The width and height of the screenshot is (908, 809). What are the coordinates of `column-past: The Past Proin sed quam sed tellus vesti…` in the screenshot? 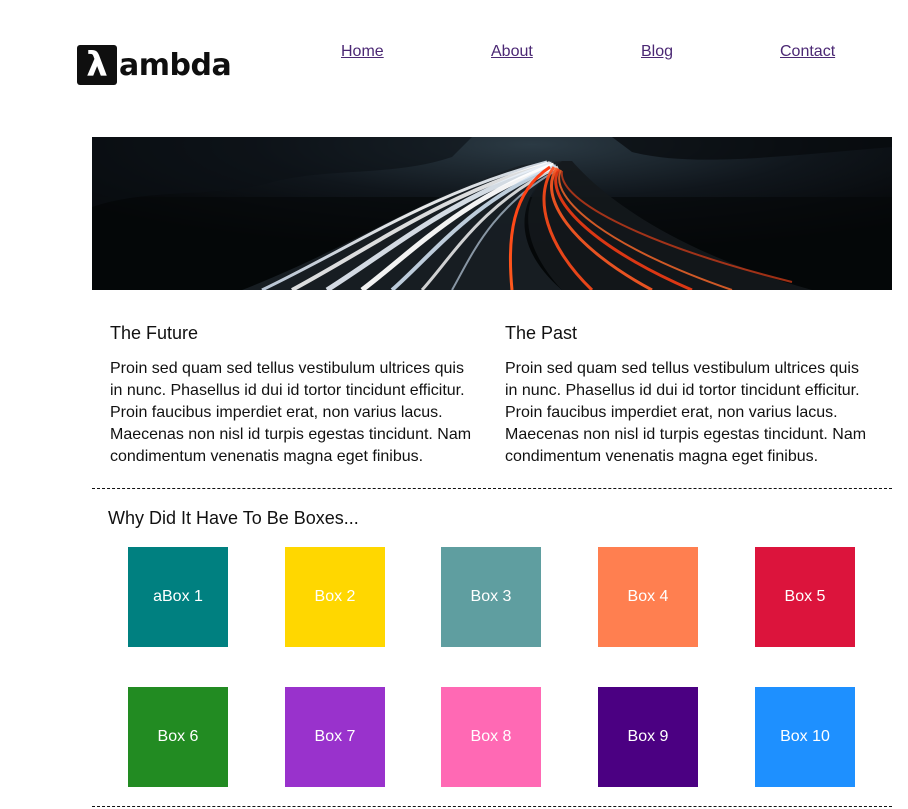 It's located at (690, 395).